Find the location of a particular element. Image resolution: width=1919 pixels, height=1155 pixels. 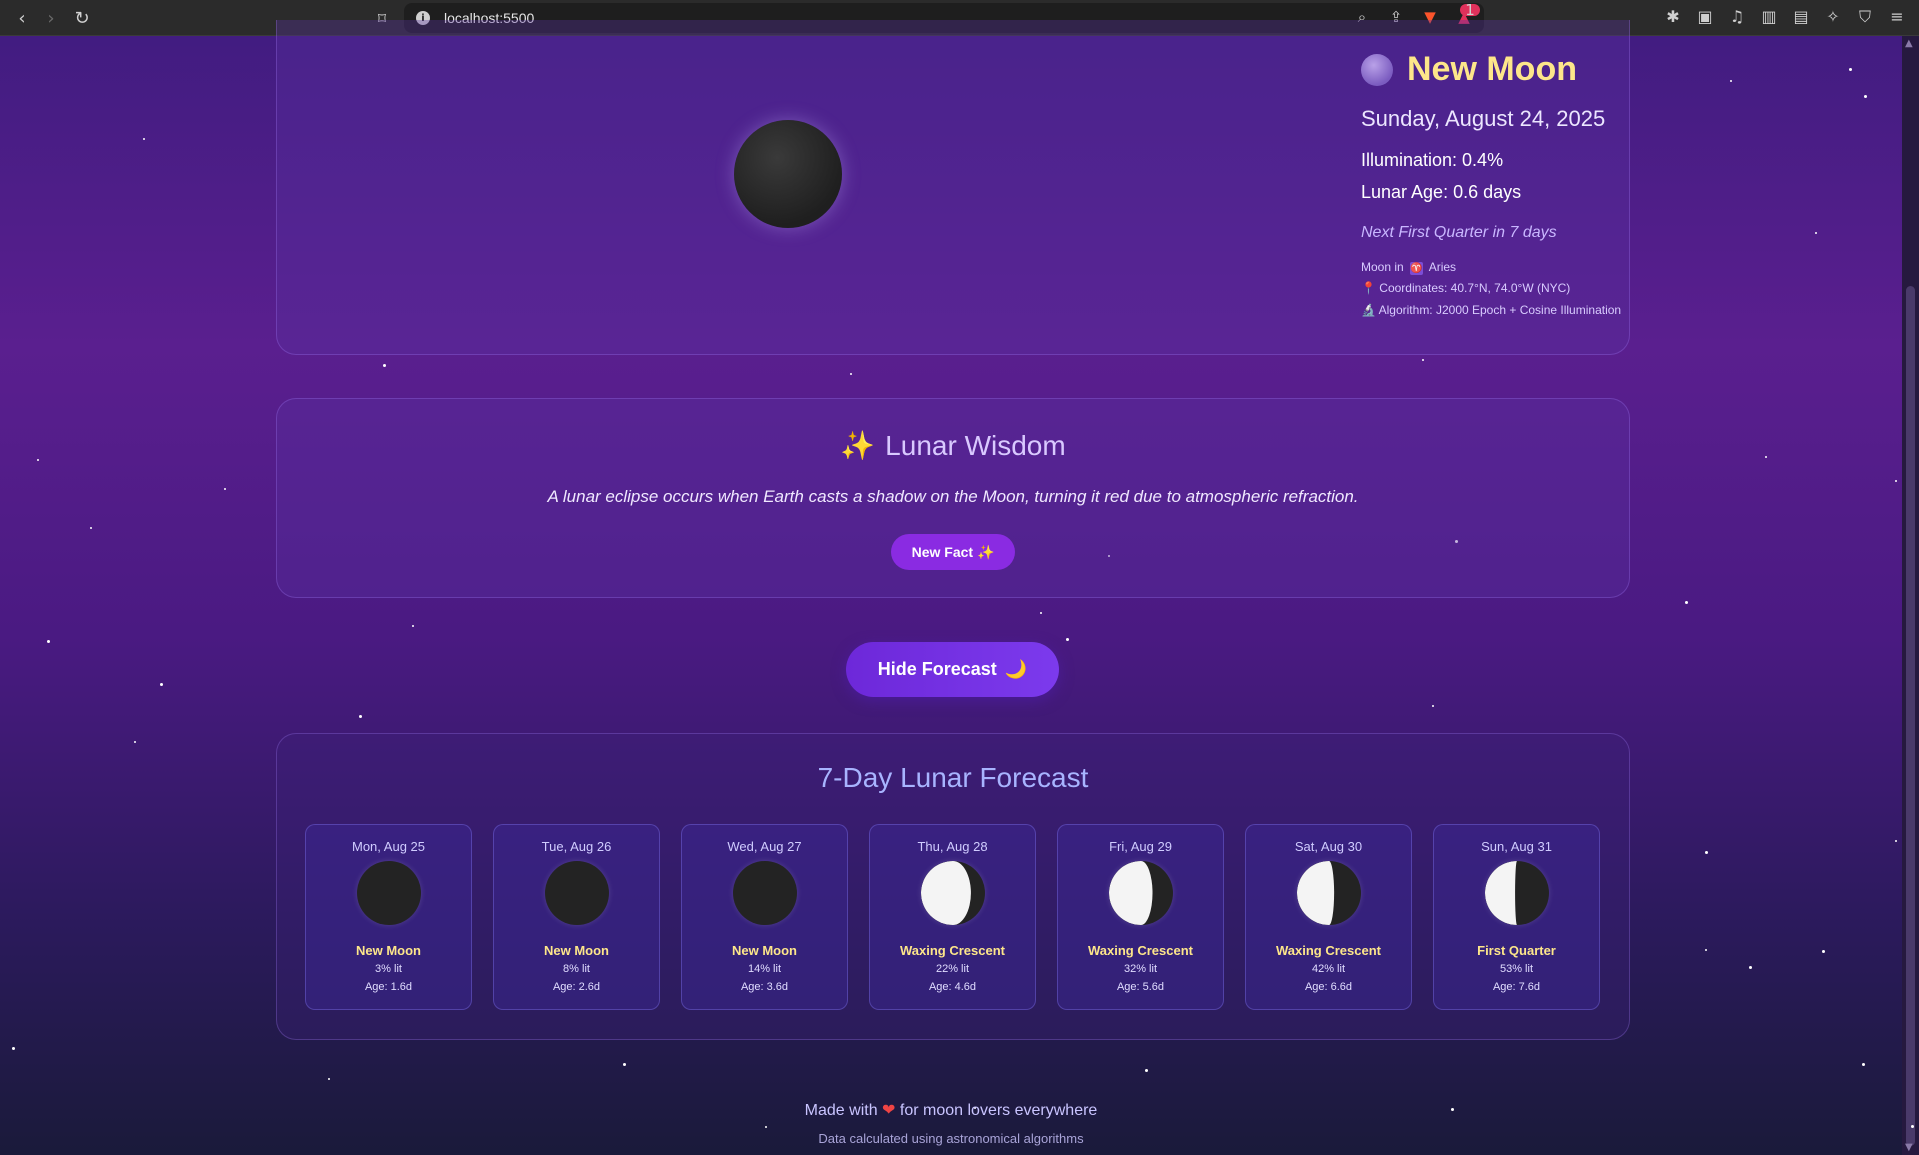

wisdom-heading: ✨ Lunar Wisdom is located at coordinates (953, 445).